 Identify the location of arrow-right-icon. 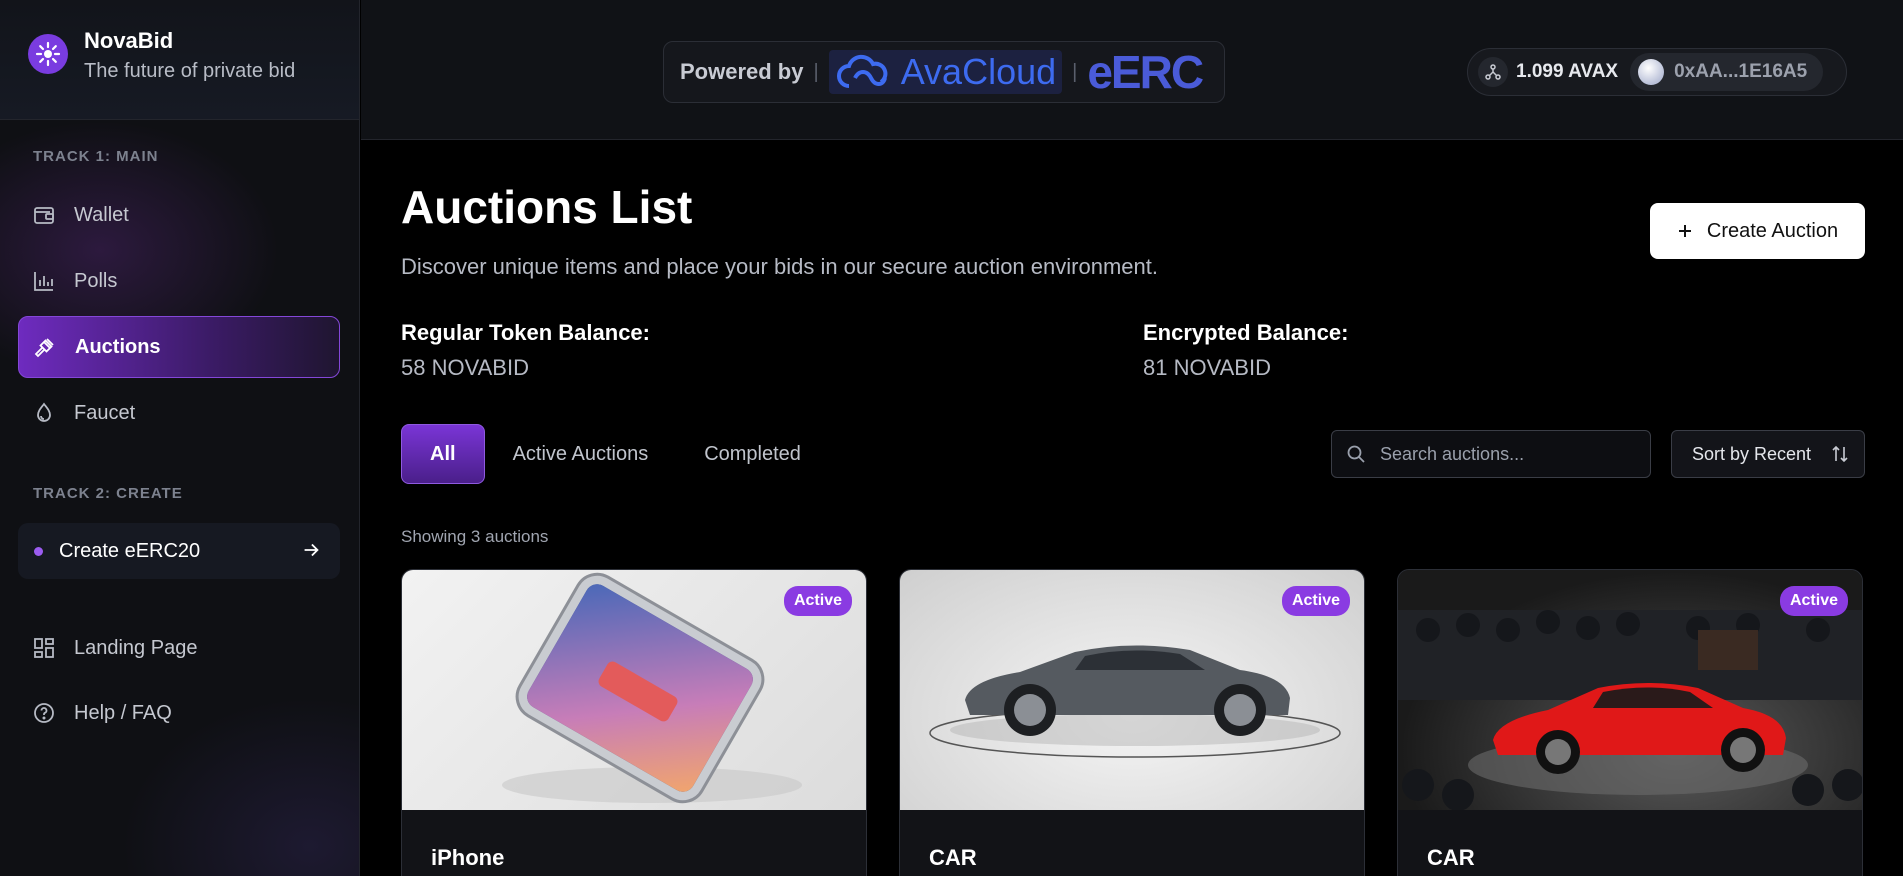
(311, 550).